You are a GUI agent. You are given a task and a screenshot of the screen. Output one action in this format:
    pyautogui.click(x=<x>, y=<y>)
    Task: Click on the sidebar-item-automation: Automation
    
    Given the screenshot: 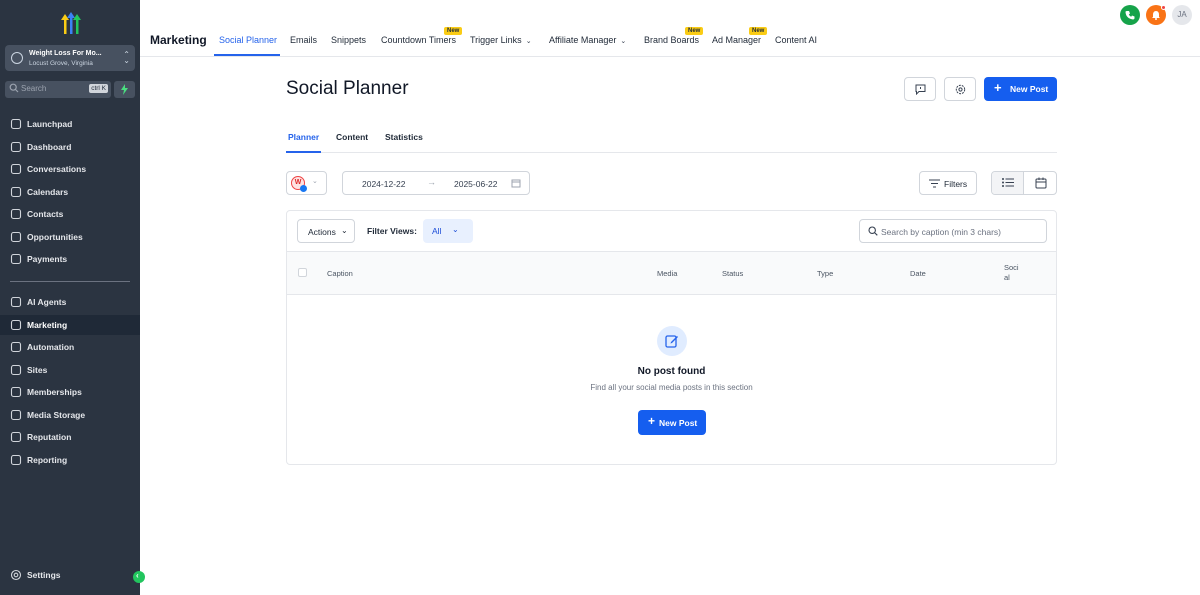 What is the action you would take?
    pyautogui.click(x=70, y=347)
    